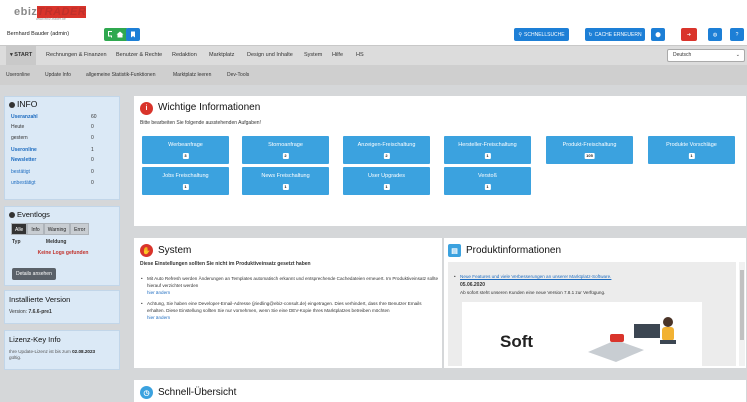 The height and width of the screenshot is (402, 747). What do you see at coordinates (238, 75) in the screenshot?
I see `subnav-dev-tools: Dev-Tools` at bounding box center [238, 75].